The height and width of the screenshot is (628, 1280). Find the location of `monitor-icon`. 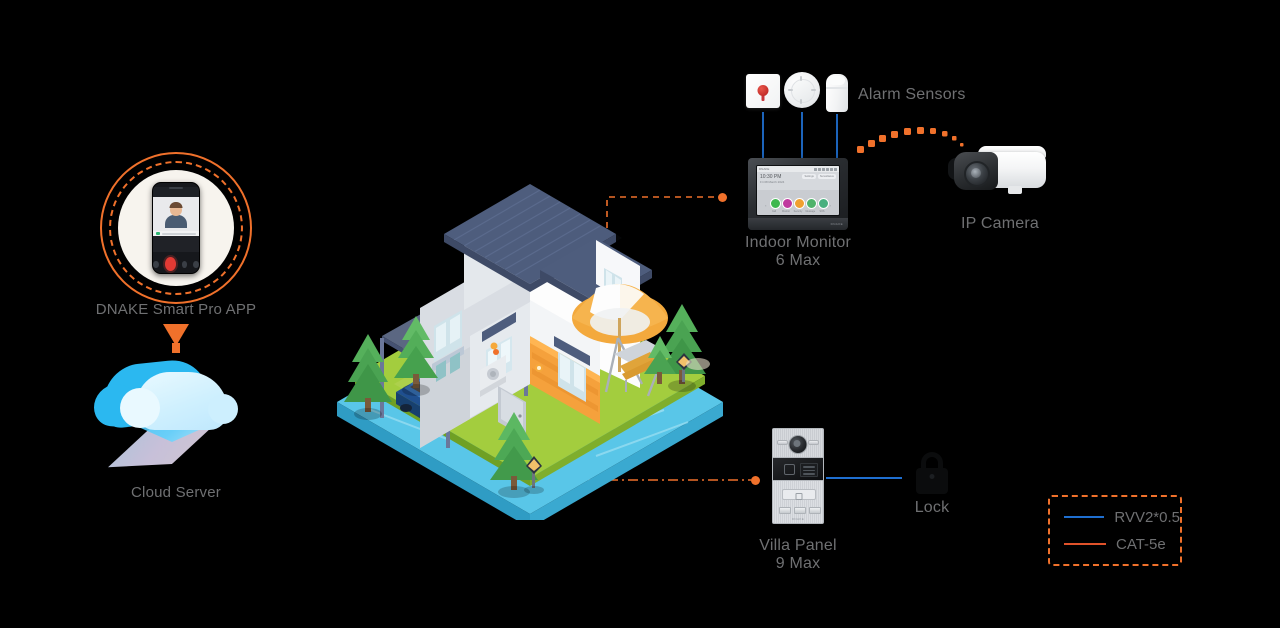

monitor-icon is located at coordinates (787, 203).